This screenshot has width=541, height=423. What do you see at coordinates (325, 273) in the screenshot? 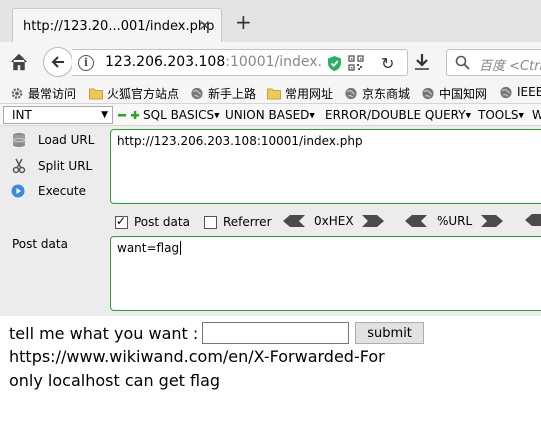
I see `post-data-textarea: want=flag` at bounding box center [325, 273].